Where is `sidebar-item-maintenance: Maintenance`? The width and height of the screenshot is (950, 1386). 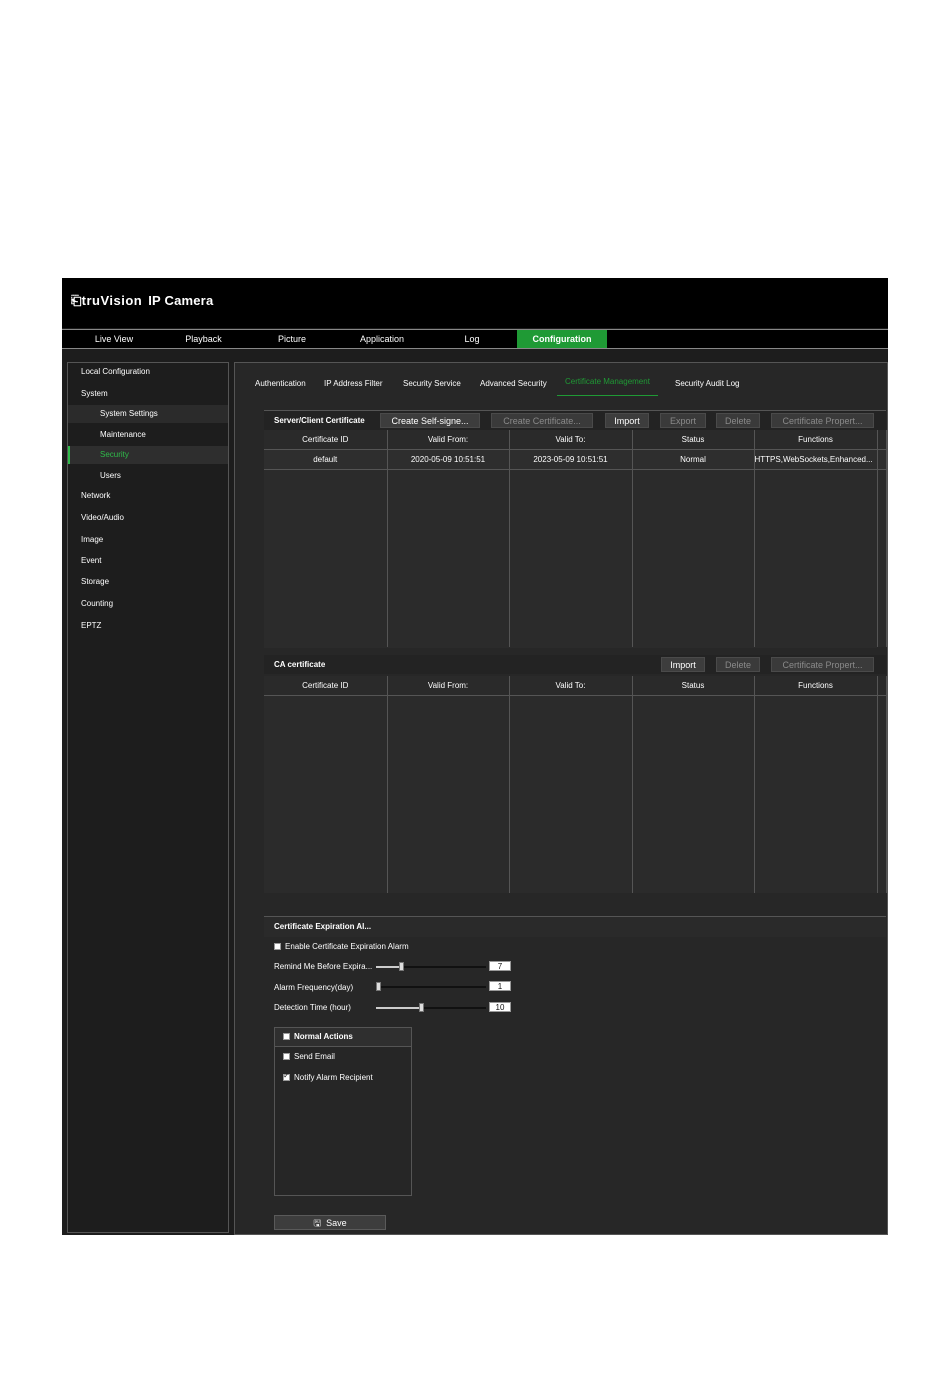 sidebar-item-maintenance: Maintenance is located at coordinates (148, 435).